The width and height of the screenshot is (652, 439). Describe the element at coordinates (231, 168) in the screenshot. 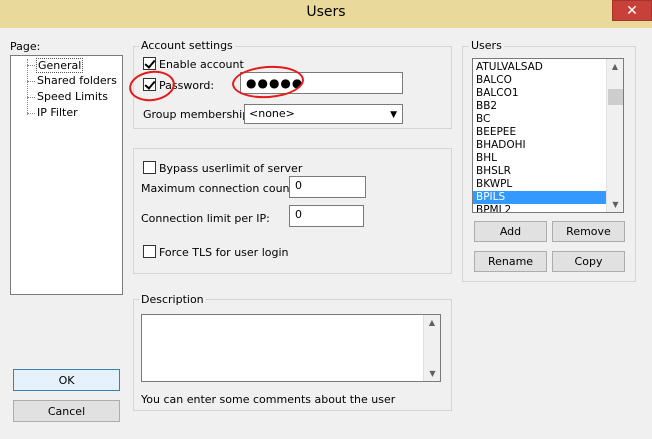

I see `bypass-userlimit-label: Bypass userlimit of server` at that location.